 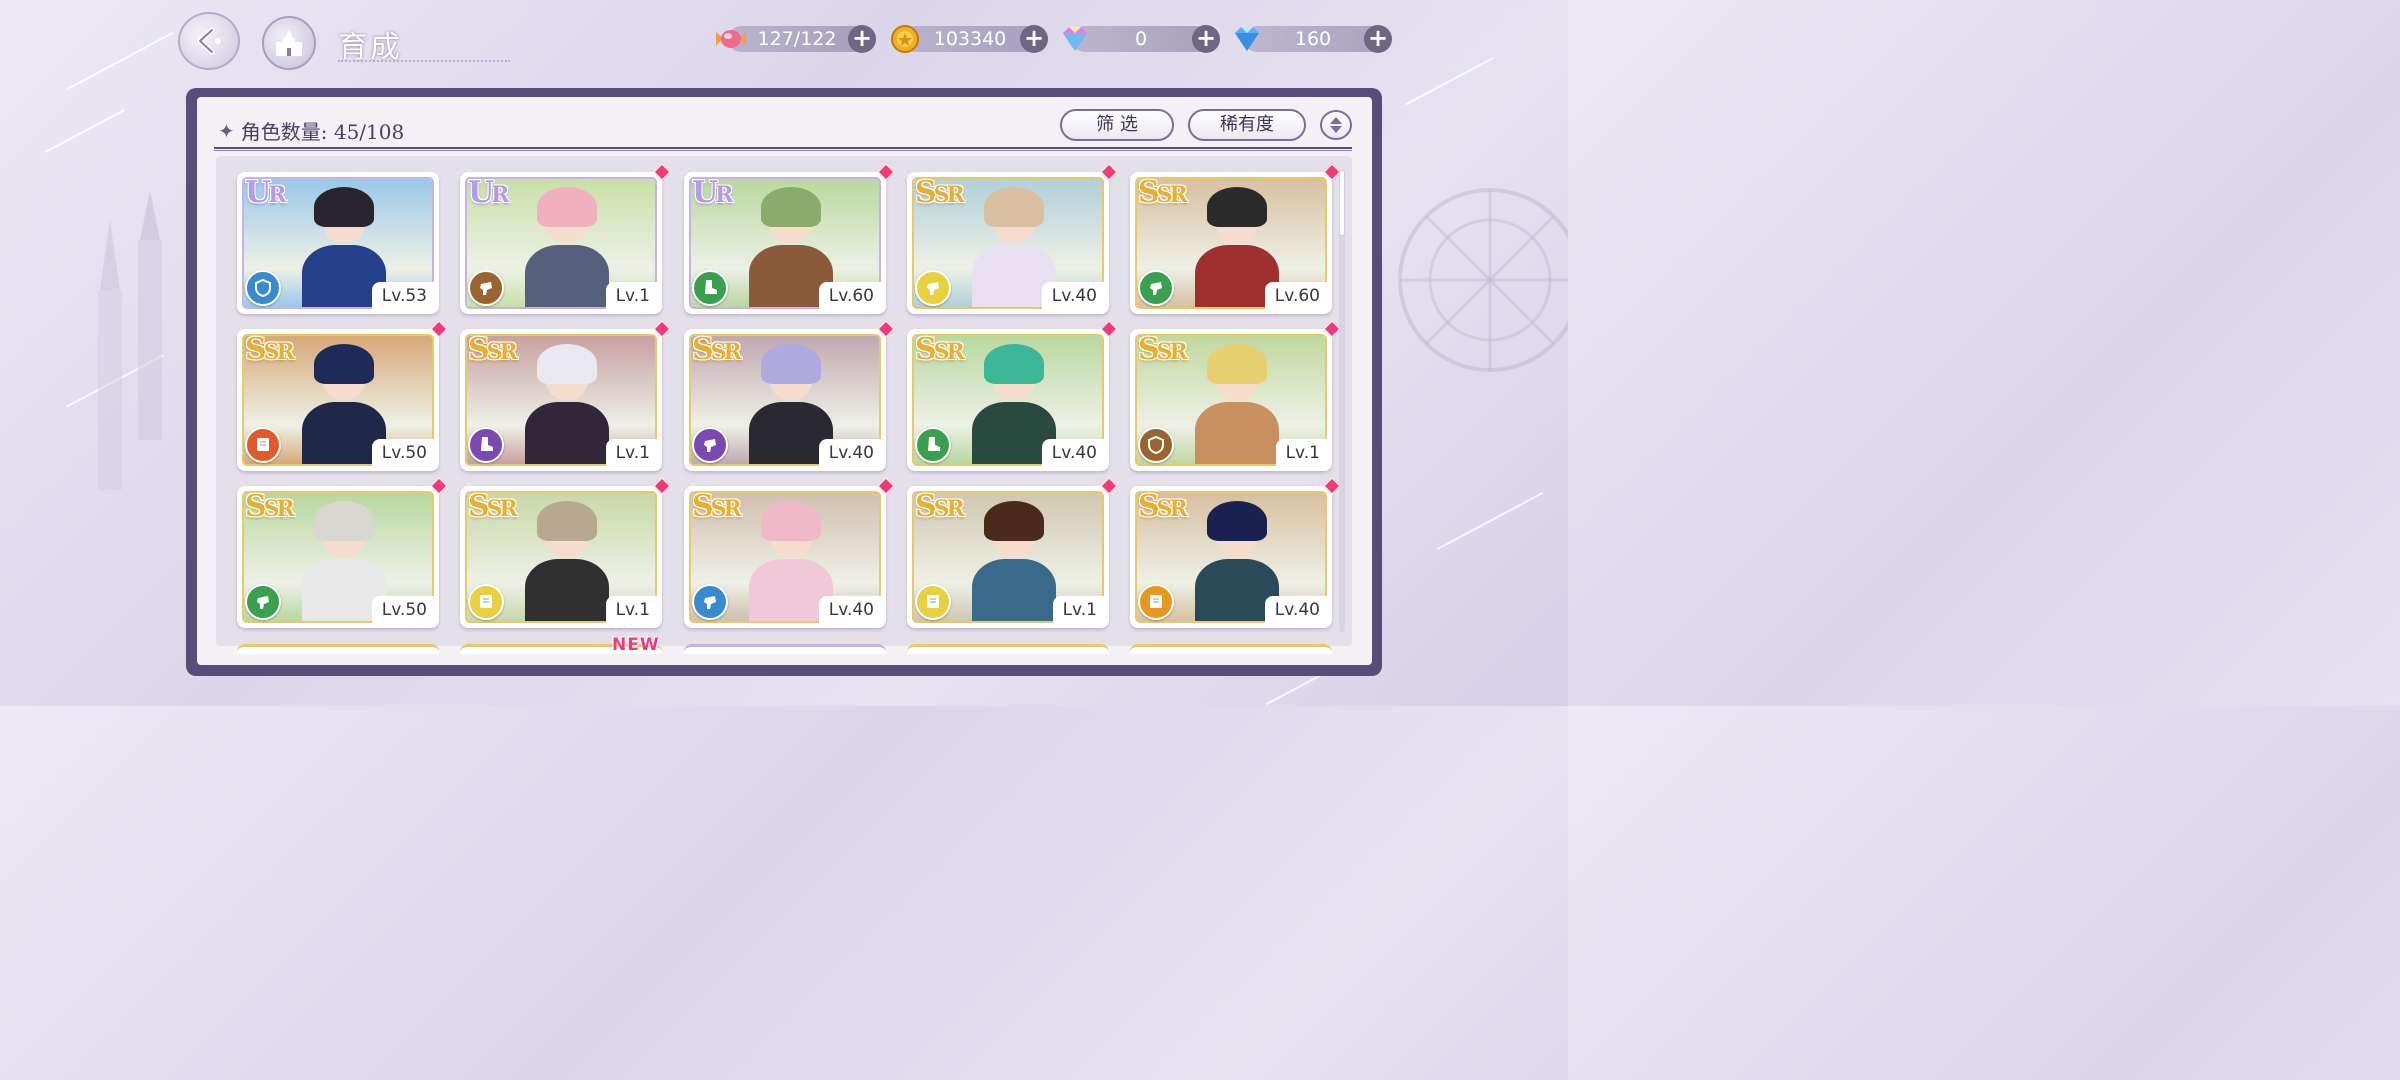 What do you see at coordinates (338, 243) in the screenshot?
I see `character-card: UR Lv.53` at bounding box center [338, 243].